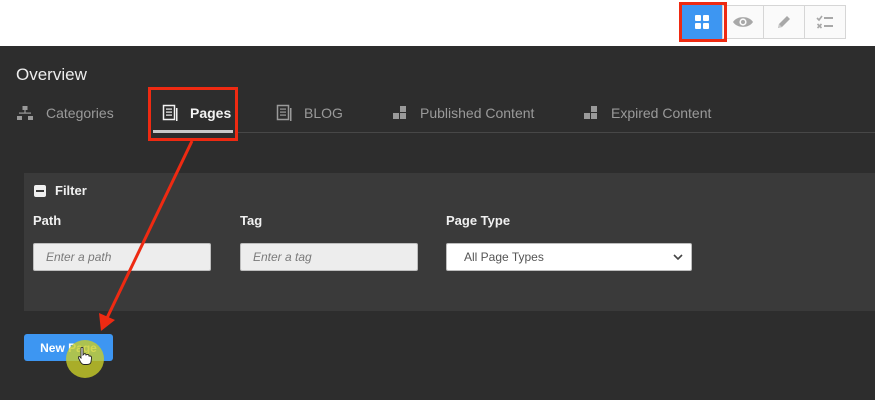 This screenshot has width=875, height=400. What do you see at coordinates (51, 74) in the screenshot?
I see `page-title: Overview` at bounding box center [51, 74].